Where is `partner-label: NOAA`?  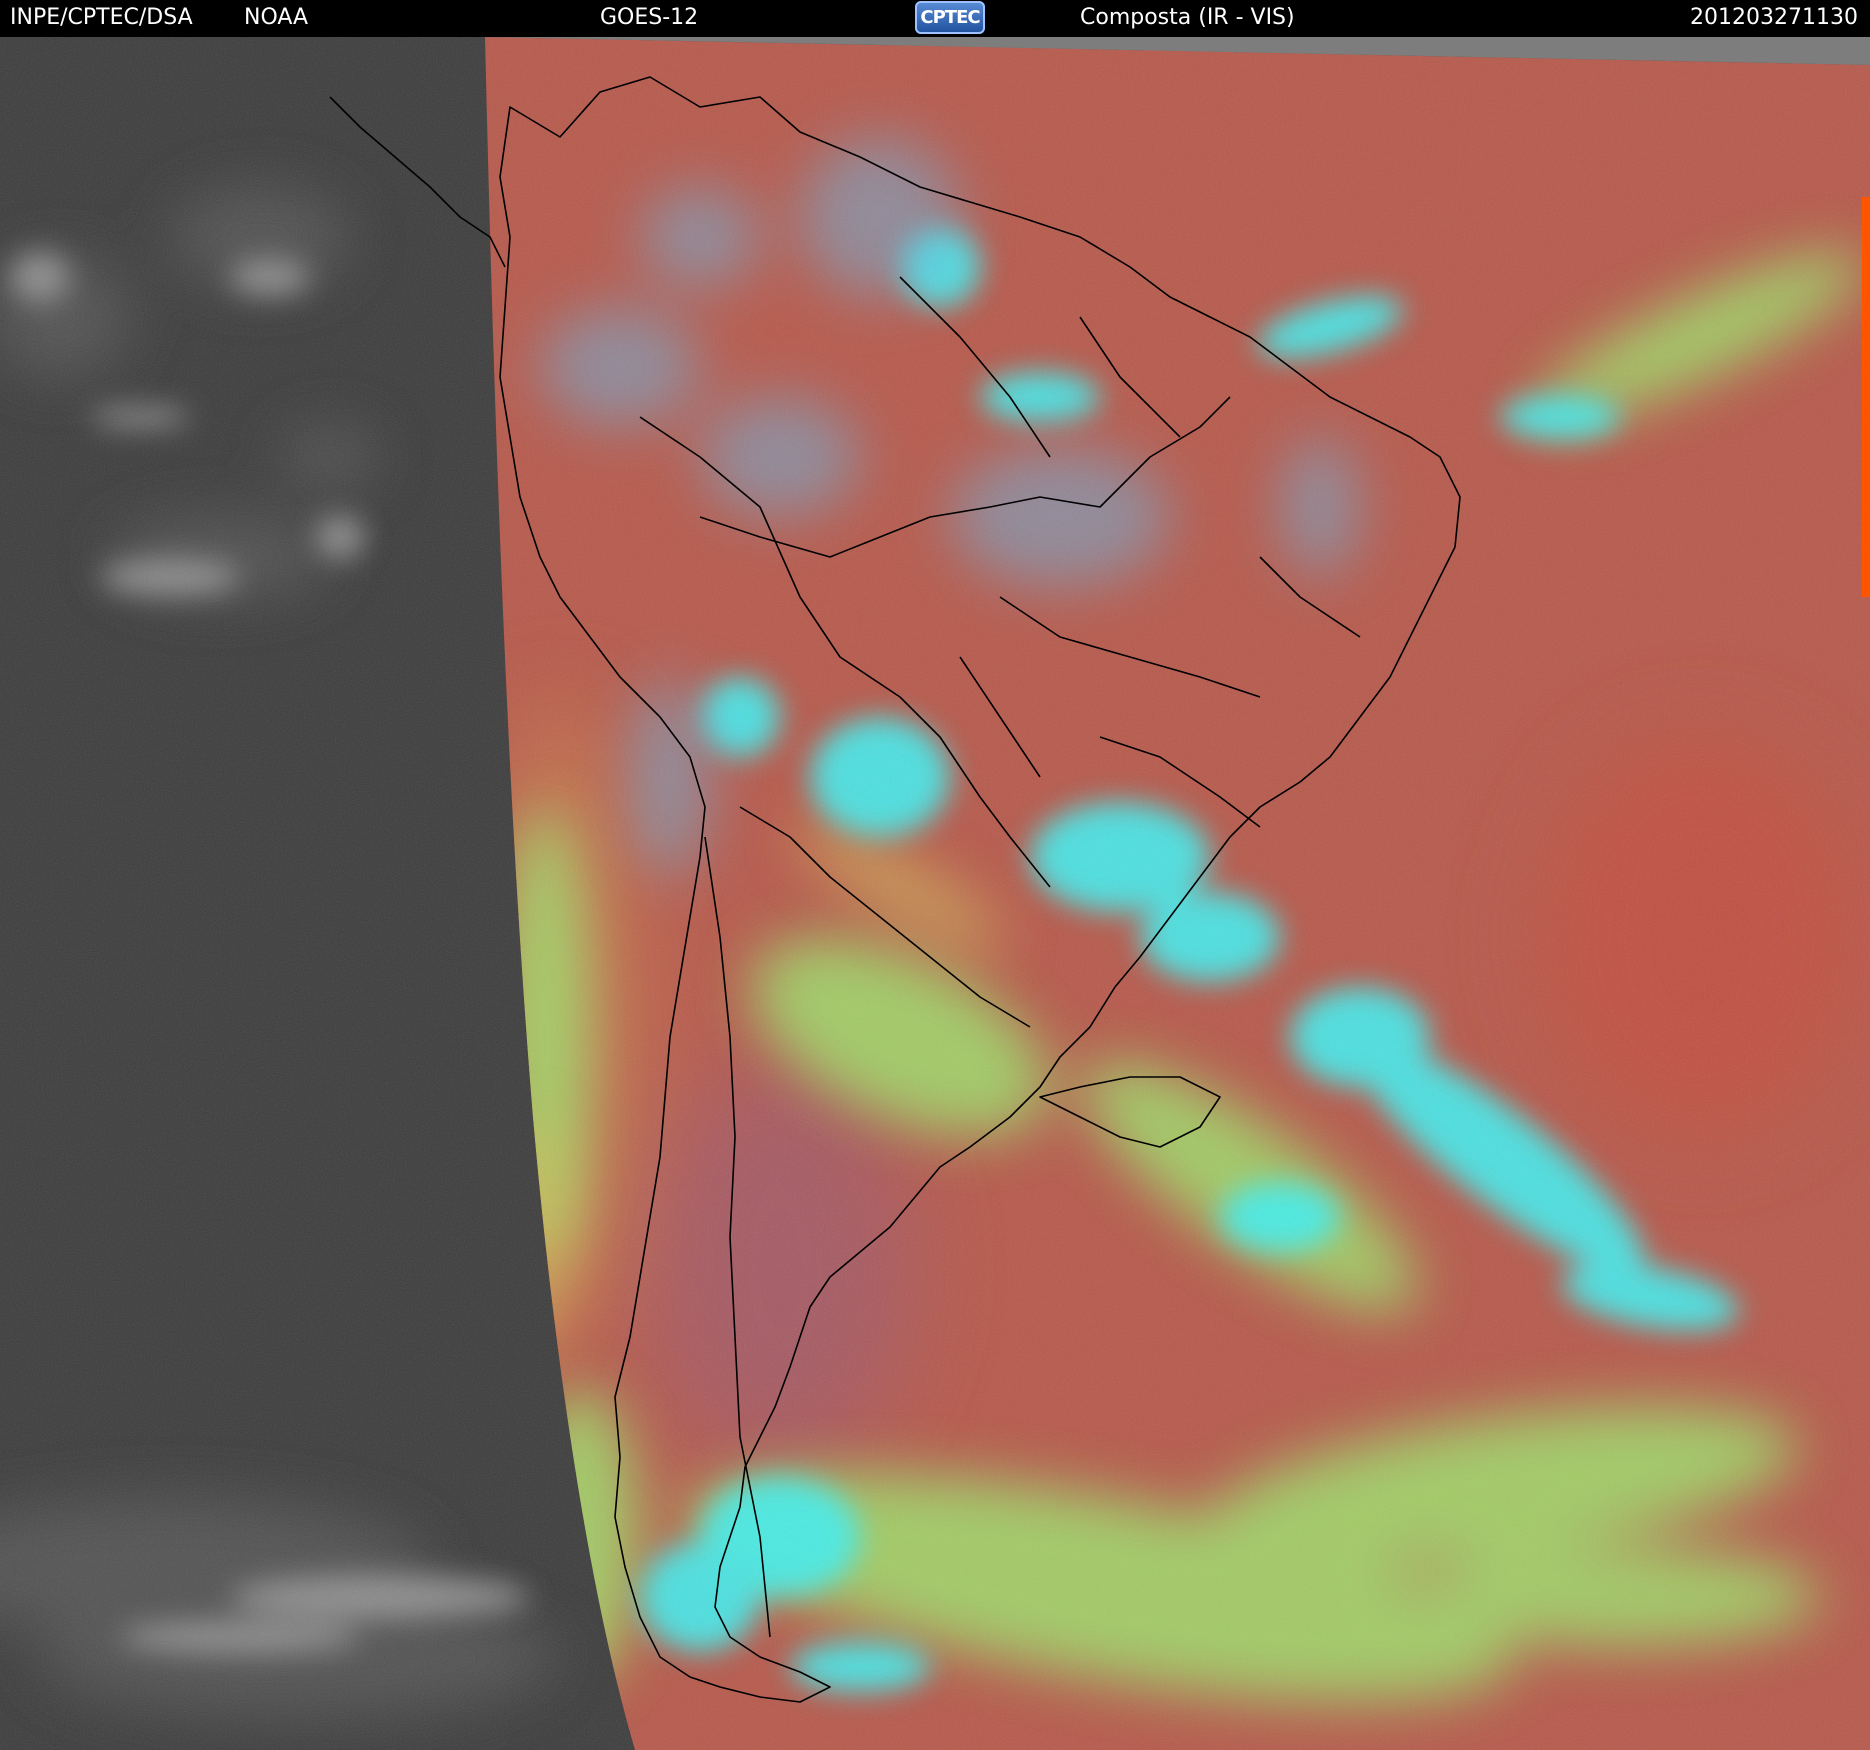 partner-label: NOAA is located at coordinates (276, 17).